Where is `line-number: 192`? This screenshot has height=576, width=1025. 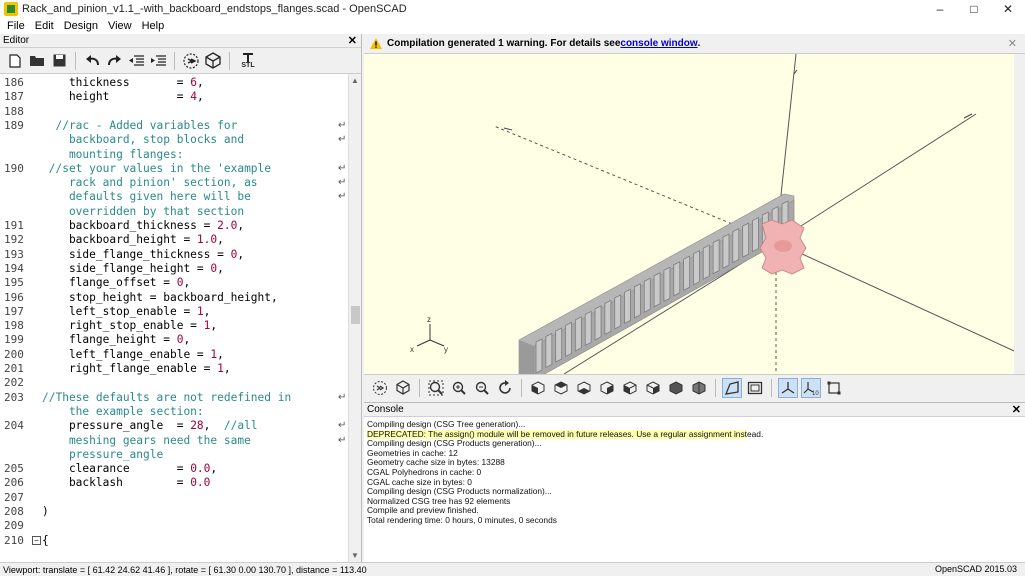 line-number: 192 is located at coordinates (14, 240).